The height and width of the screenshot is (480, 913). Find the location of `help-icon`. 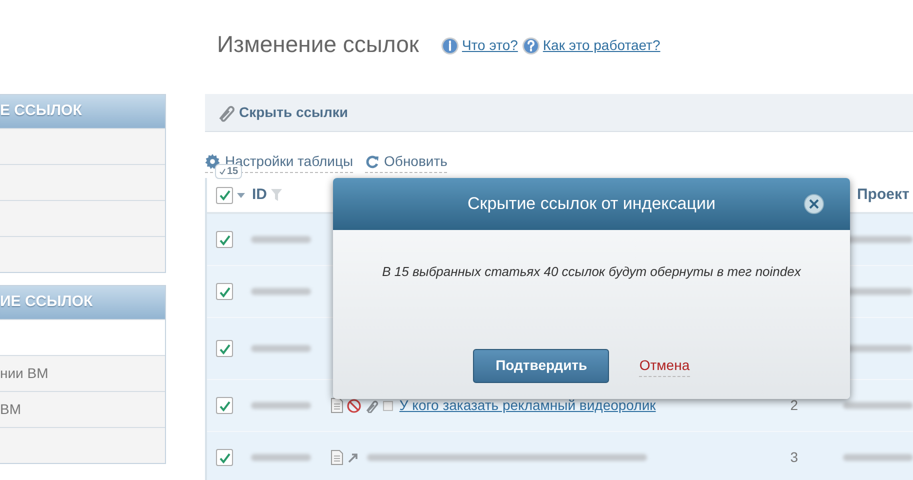

help-icon is located at coordinates (531, 45).